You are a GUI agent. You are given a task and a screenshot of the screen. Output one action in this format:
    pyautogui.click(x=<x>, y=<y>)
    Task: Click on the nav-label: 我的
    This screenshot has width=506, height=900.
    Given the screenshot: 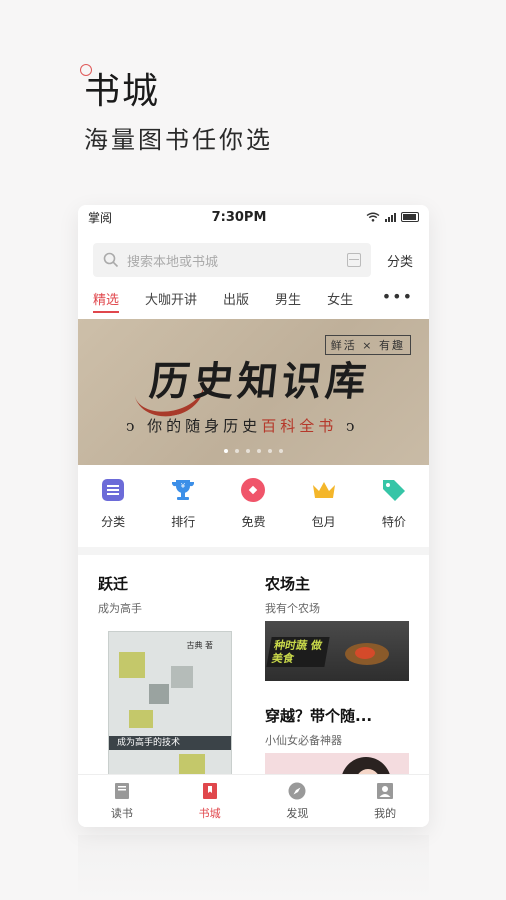 What is the action you would take?
    pyautogui.click(x=385, y=813)
    